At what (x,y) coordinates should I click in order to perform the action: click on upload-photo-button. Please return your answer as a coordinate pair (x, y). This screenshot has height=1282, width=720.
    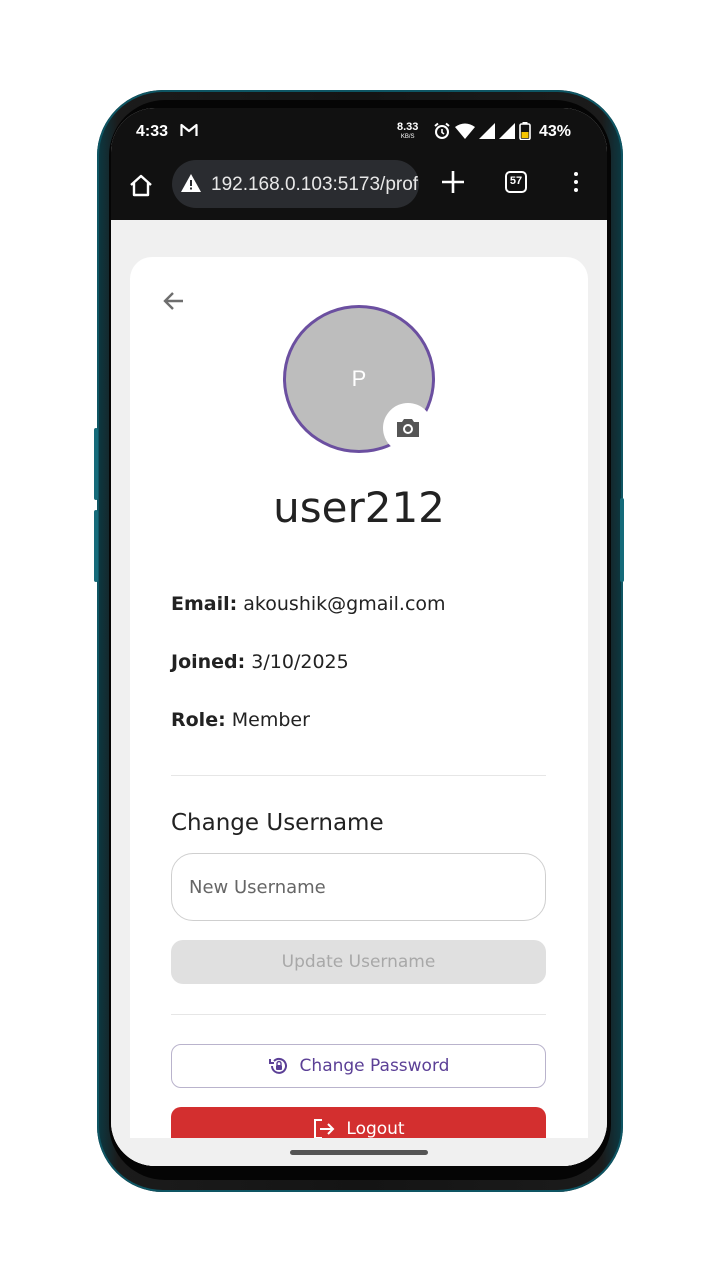
    Looking at the image, I should click on (408, 428).